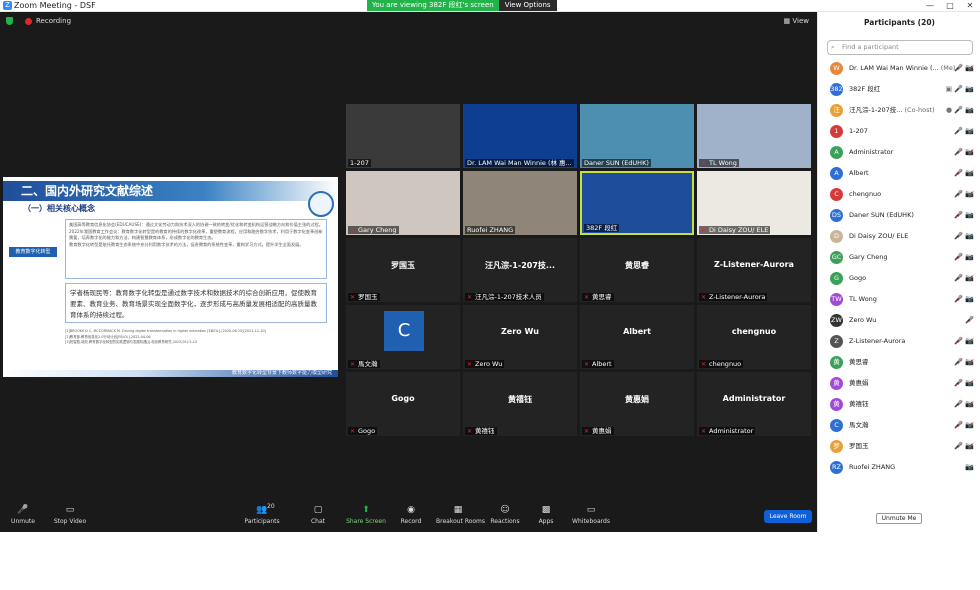  Describe the element at coordinates (899, 278) in the screenshot. I see `participant-row: G Gogo 🎤̸ 📷̸` at that location.